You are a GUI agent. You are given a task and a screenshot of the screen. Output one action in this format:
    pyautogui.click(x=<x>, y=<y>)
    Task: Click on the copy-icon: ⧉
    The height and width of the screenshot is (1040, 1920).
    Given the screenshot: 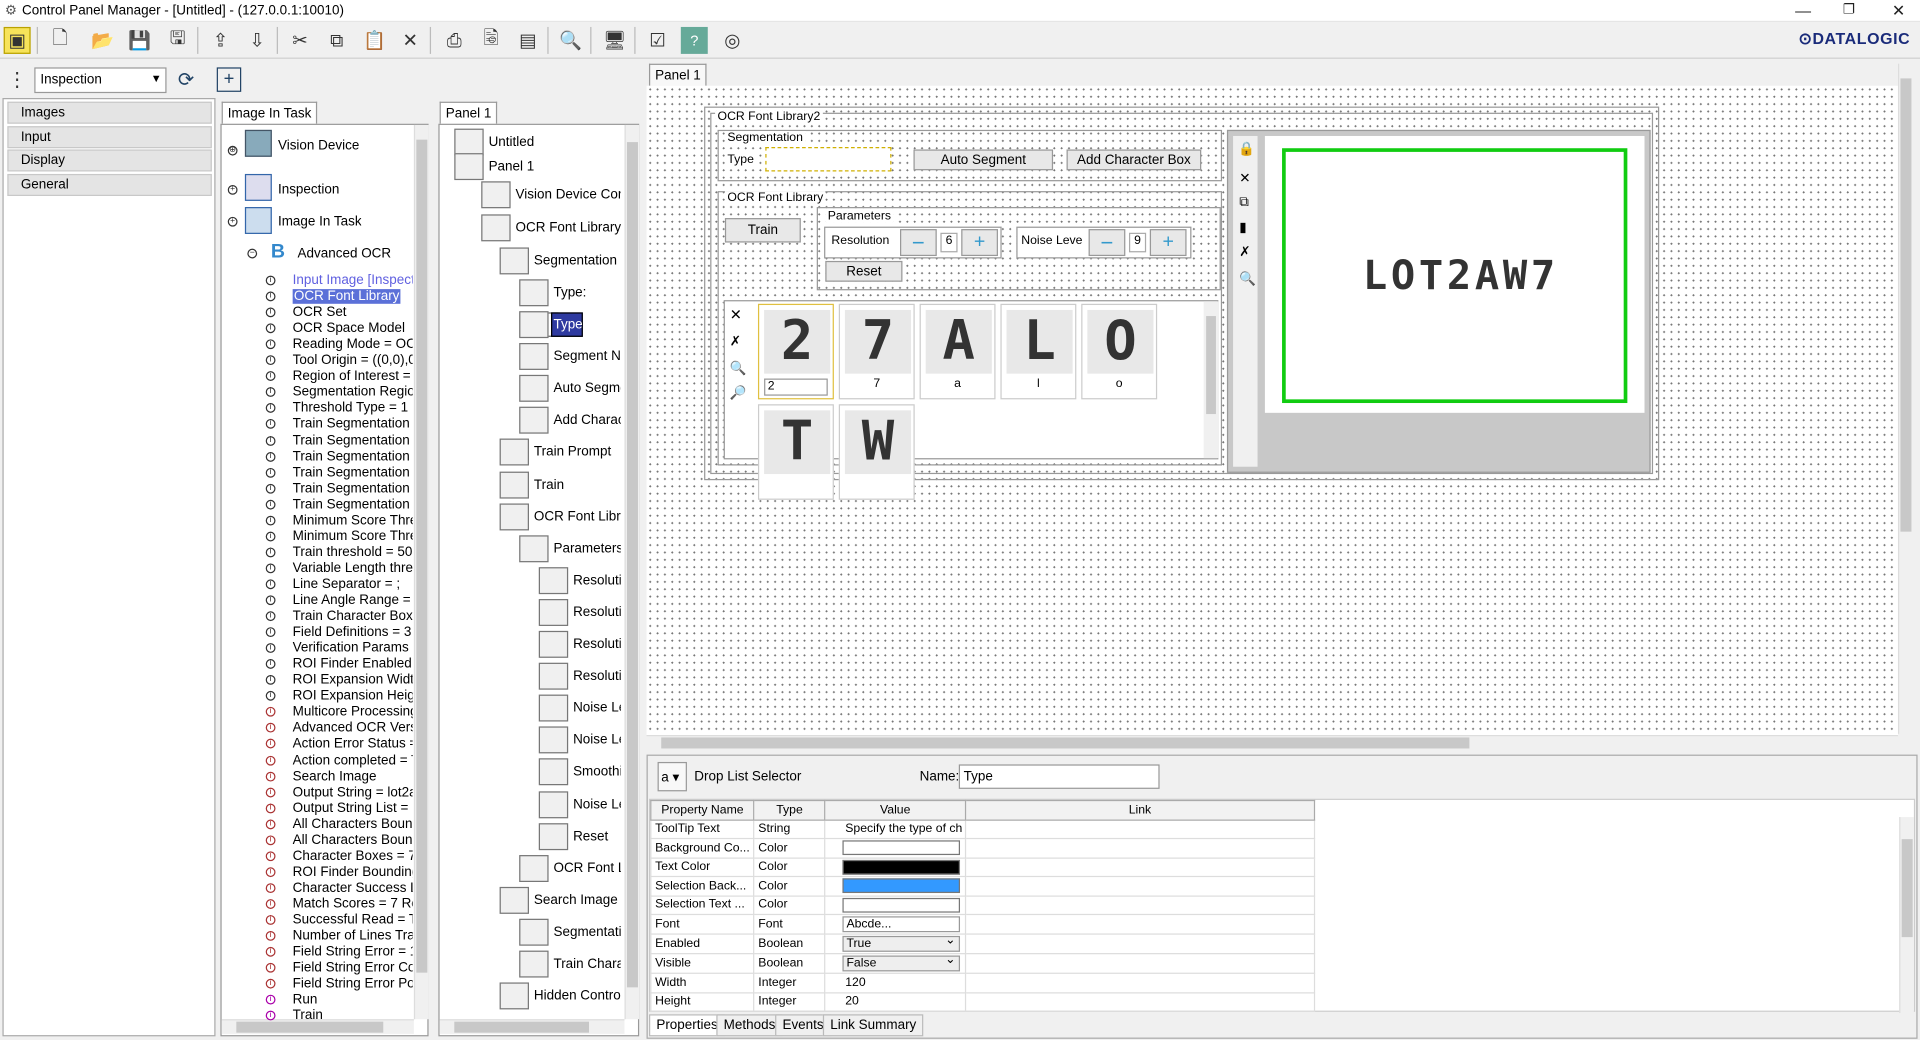 What is the action you would take?
    pyautogui.click(x=1244, y=203)
    